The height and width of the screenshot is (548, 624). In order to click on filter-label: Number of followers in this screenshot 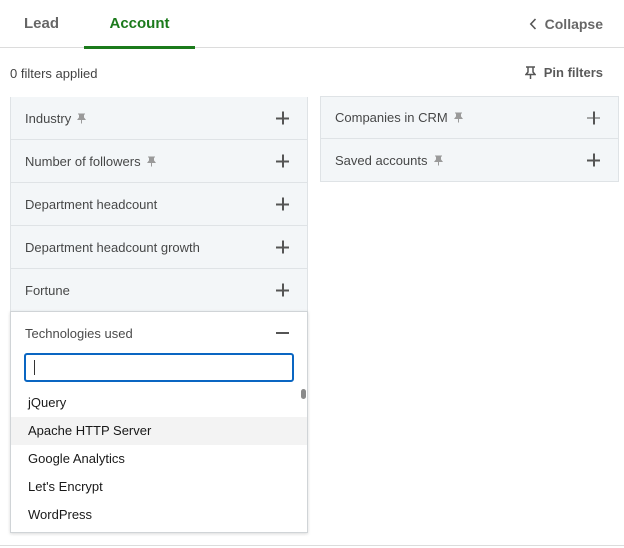, I will do `click(90, 161)`.